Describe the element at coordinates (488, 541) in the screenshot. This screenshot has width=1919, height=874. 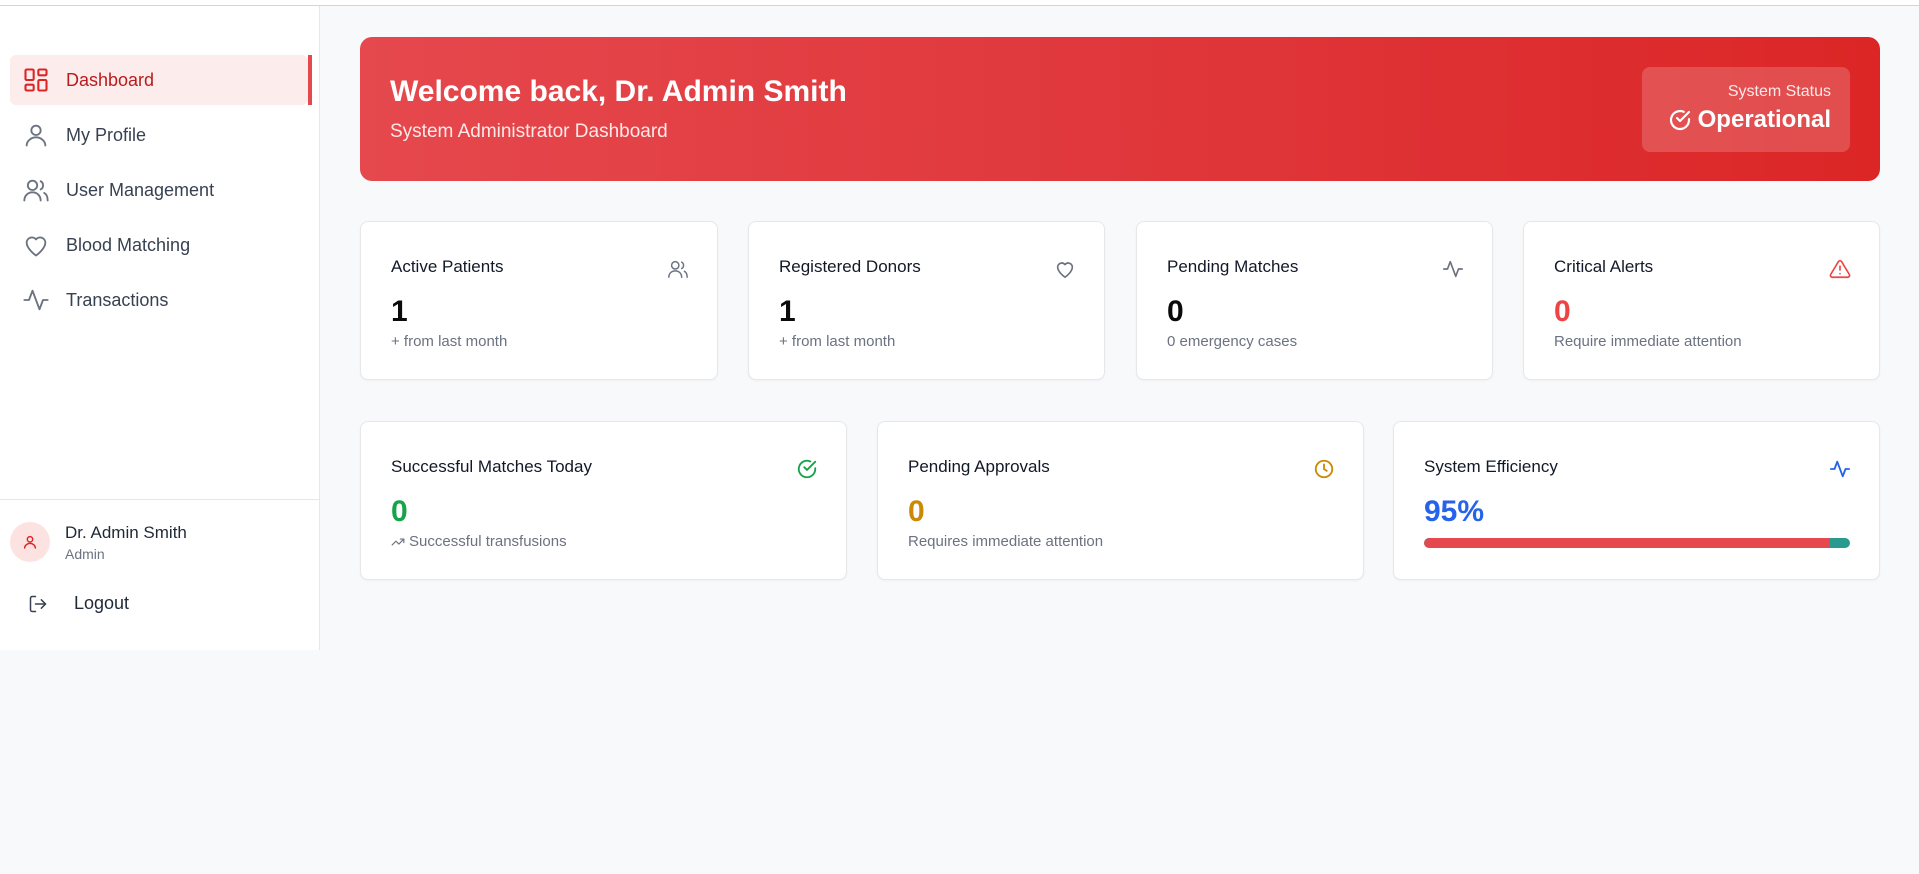
I see `card-subtext-label: Successful transfusions` at that location.